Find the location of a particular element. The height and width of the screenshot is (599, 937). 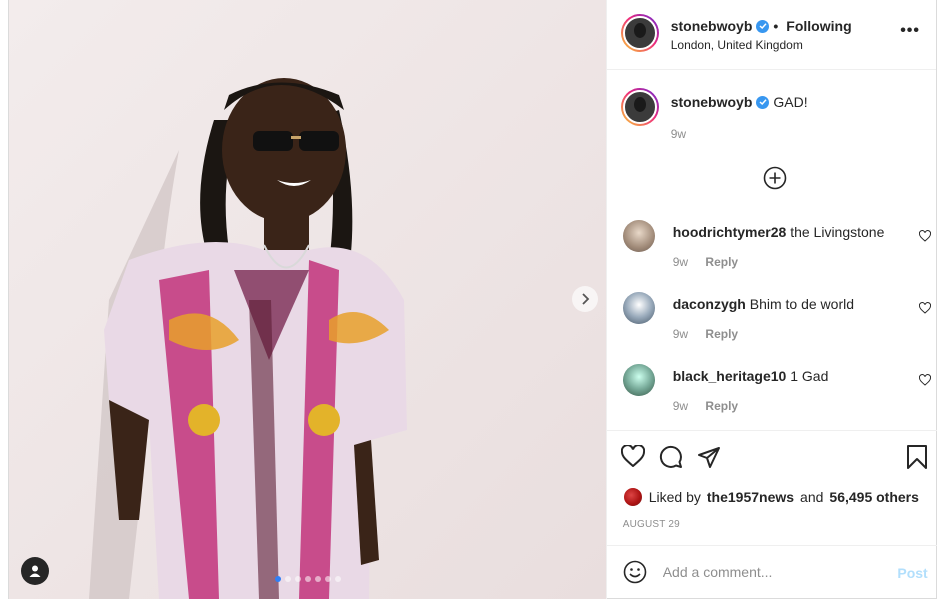

caption: stonebwoyb GAD! is located at coordinates (739, 102).